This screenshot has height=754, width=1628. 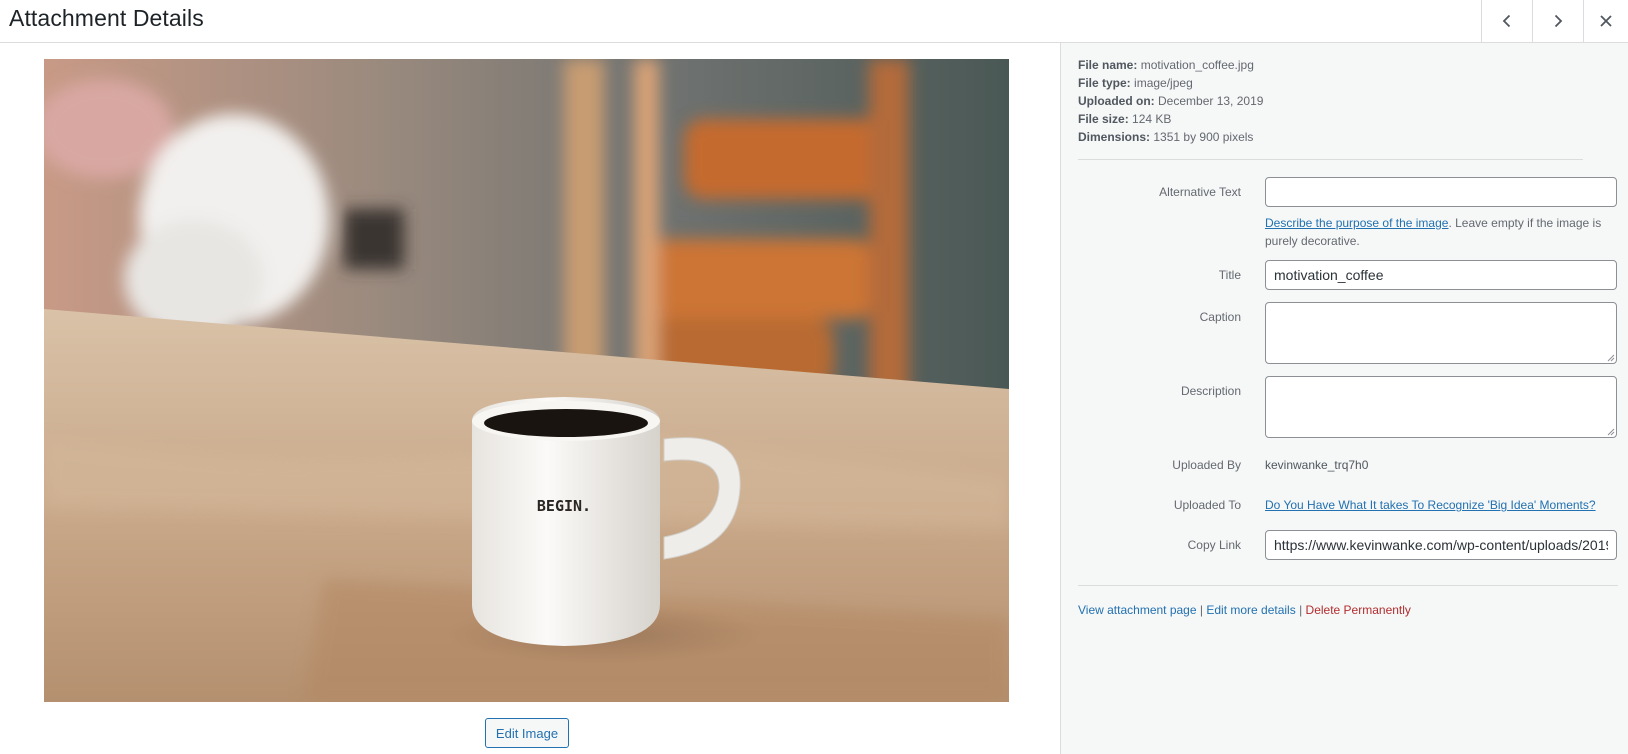 I want to click on uploaded-to-label: Uploaded To, so click(x=1207, y=505).